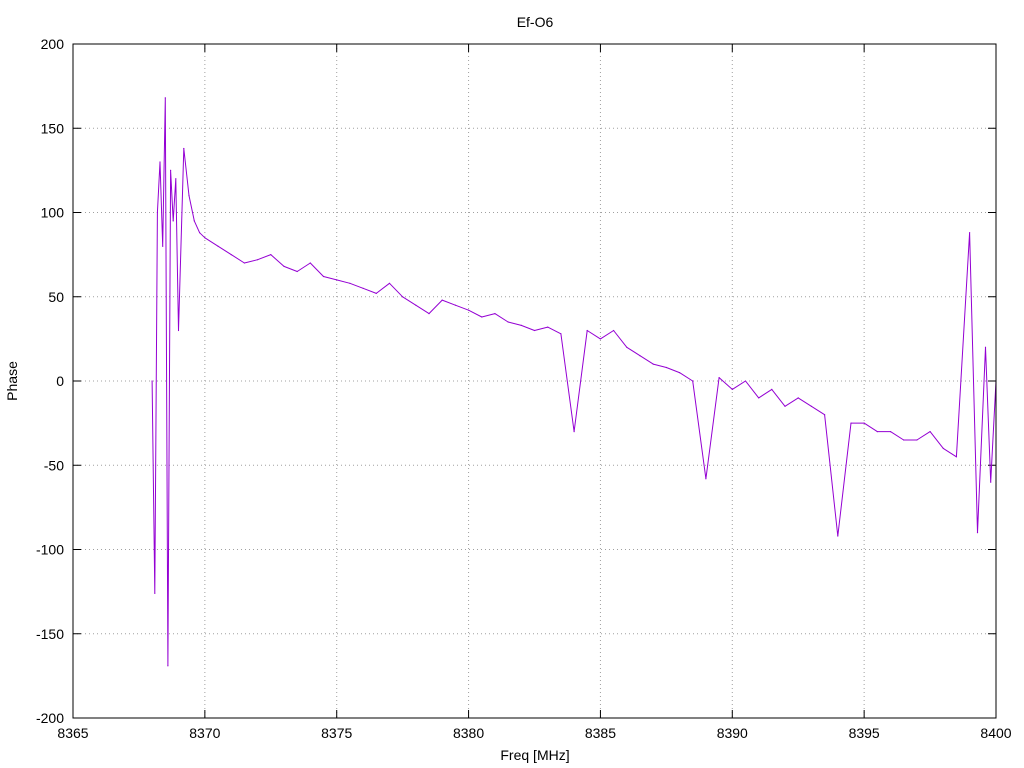 Image resolution: width=1024 pixels, height=768 pixels. Describe the element at coordinates (50, 634) in the screenshot. I see `y-tick-label: -150` at that location.